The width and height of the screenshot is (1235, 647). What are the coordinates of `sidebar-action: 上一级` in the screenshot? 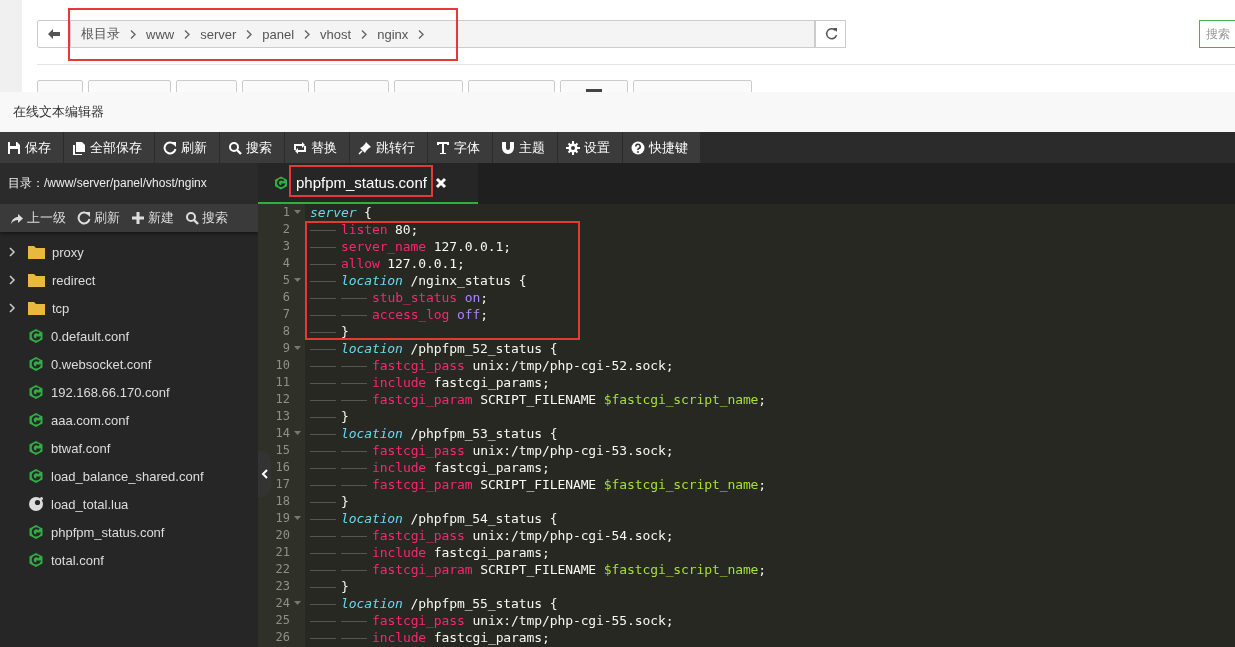 It's located at (40, 218).